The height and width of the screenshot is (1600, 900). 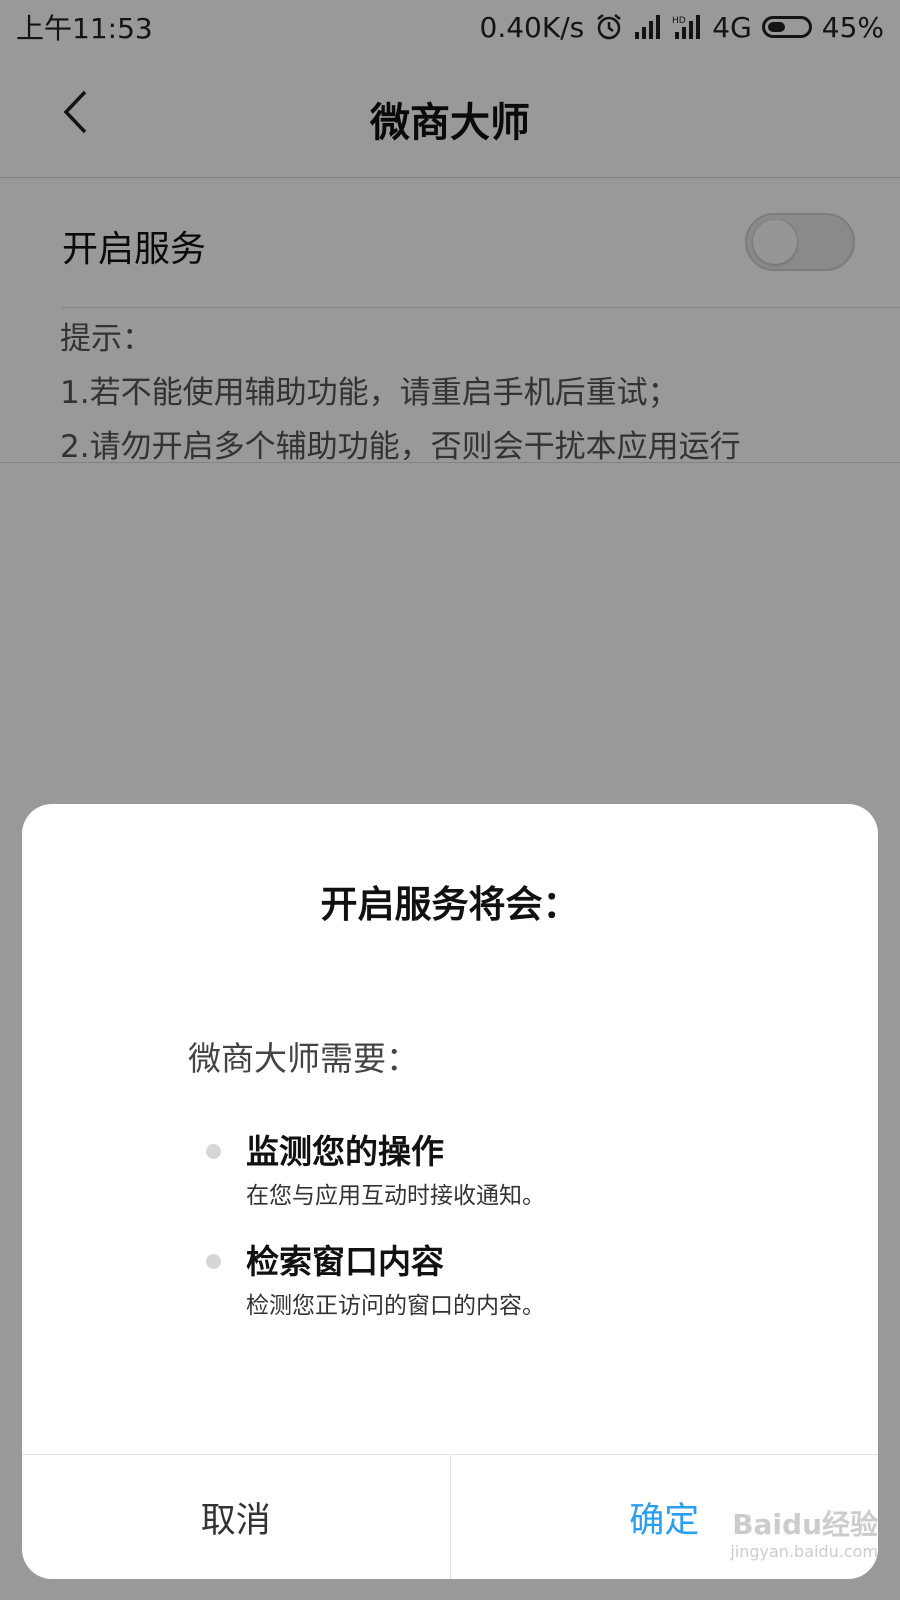 I want to click on list-item: 检索窗口内容 检测您正访问的窗口的内容。, so click(x=506, y=1282).